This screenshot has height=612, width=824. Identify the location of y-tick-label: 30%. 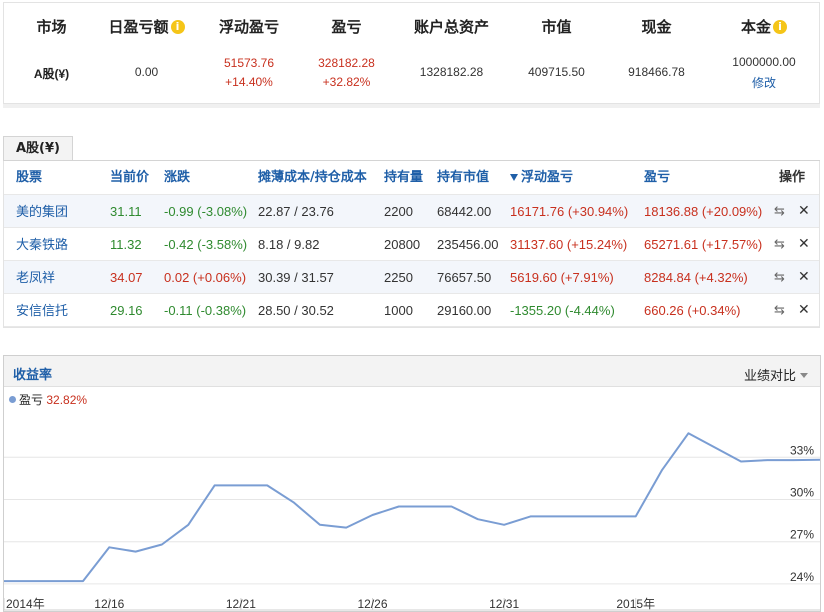
(802, 492).